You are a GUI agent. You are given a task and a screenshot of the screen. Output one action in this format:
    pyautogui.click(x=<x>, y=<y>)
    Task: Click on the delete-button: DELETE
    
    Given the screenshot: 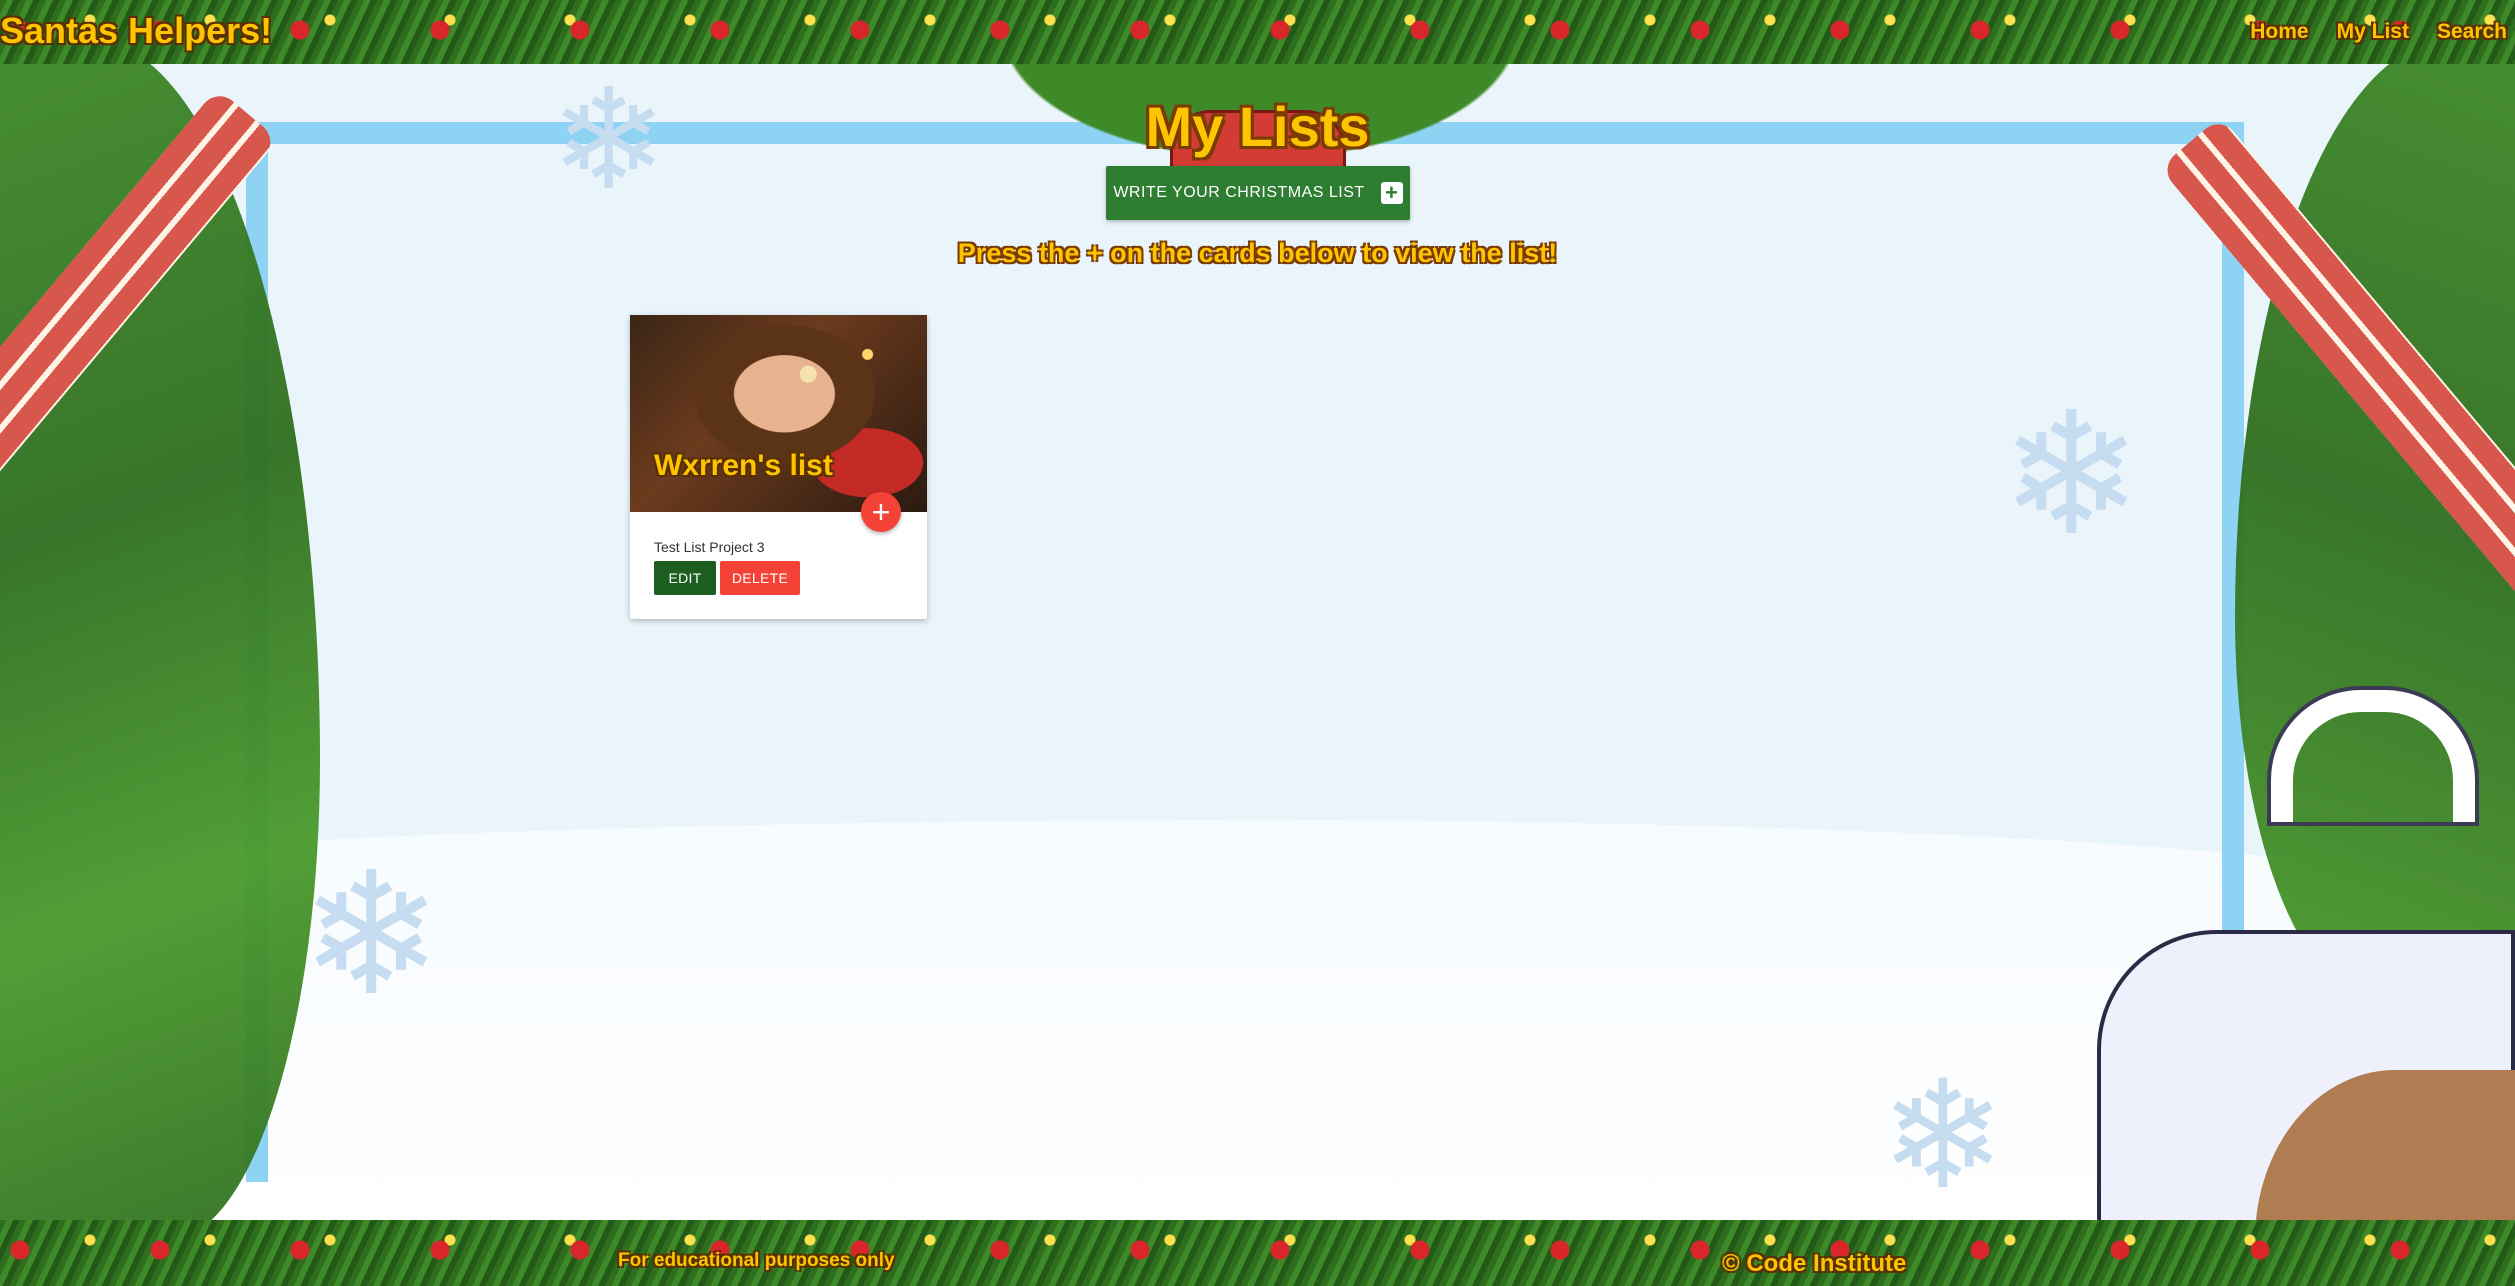 What is the action you would take?
    pyautogui.click(x=760, y=578)
    